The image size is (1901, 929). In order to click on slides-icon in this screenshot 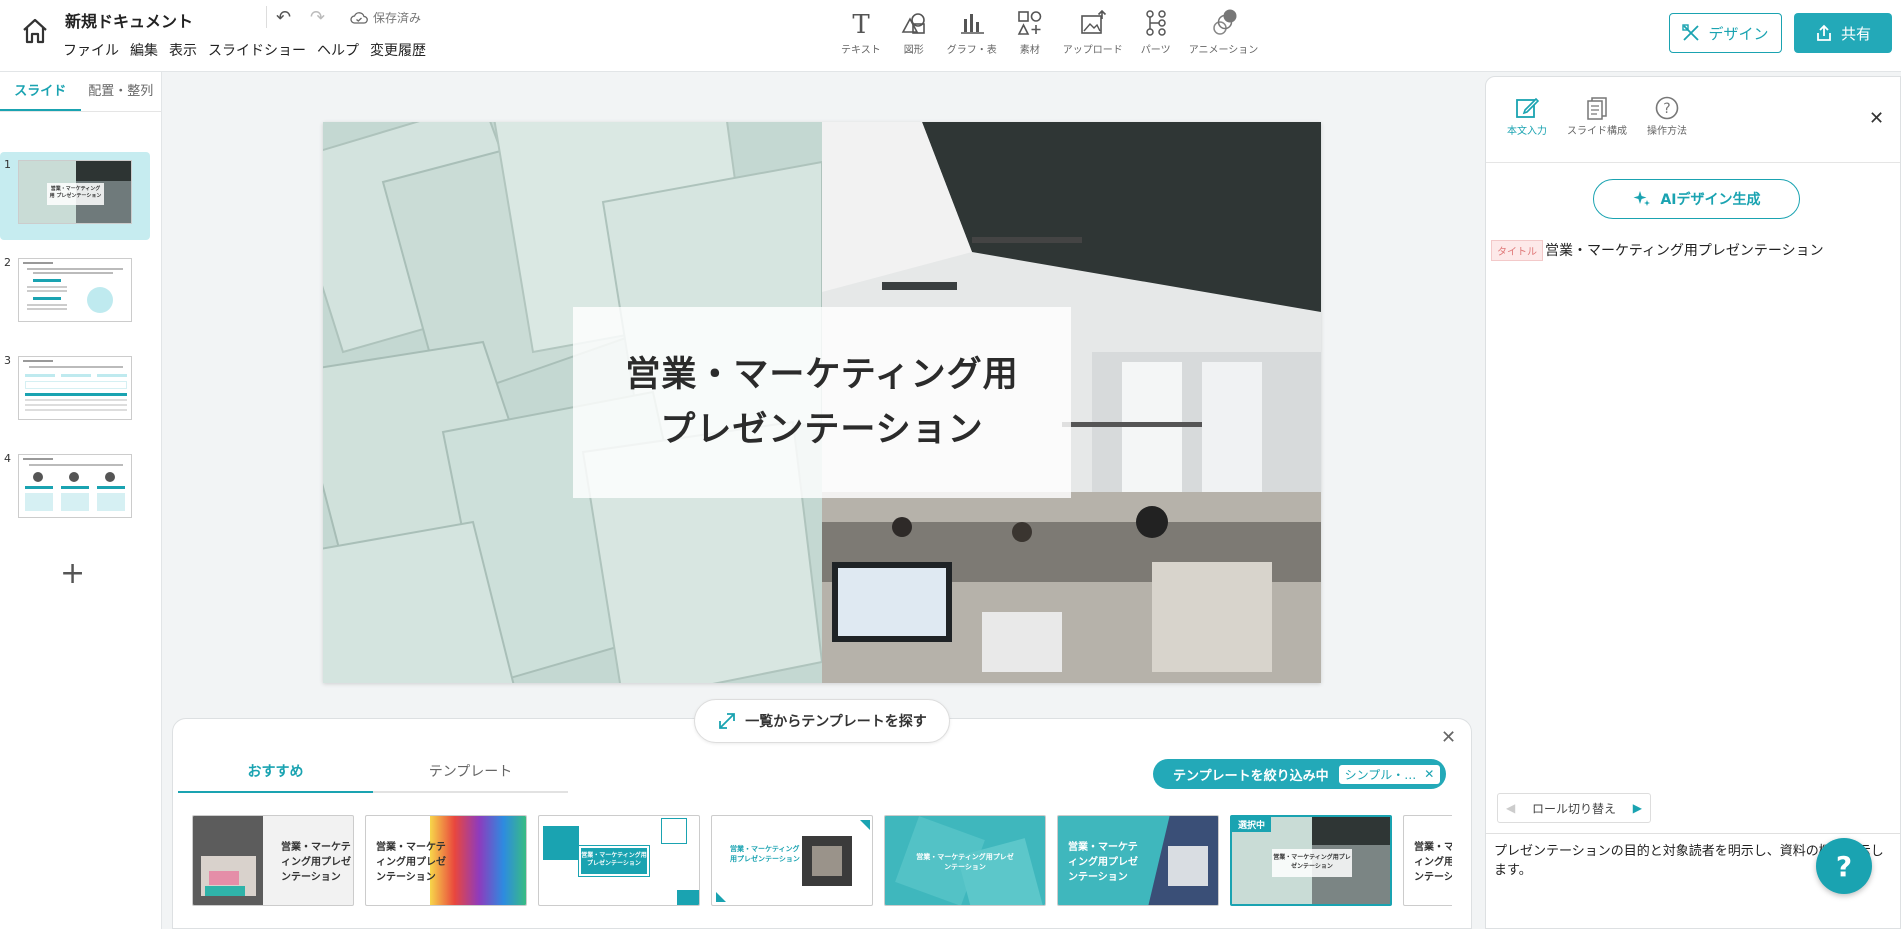, I will do `click(1597, 108)`.